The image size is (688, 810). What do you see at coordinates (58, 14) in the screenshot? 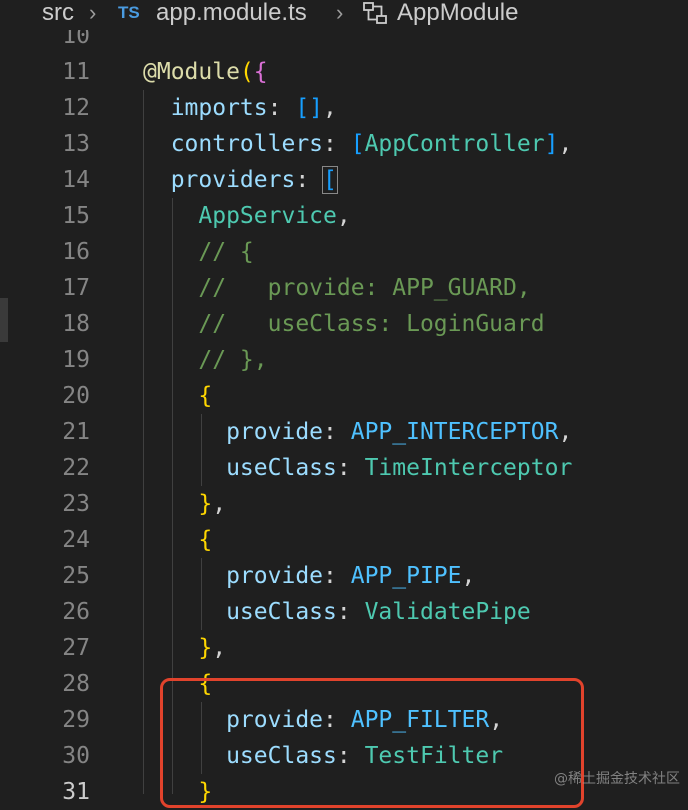
I see `breadcrumb-folder: src` at bounding box center [58, 14].